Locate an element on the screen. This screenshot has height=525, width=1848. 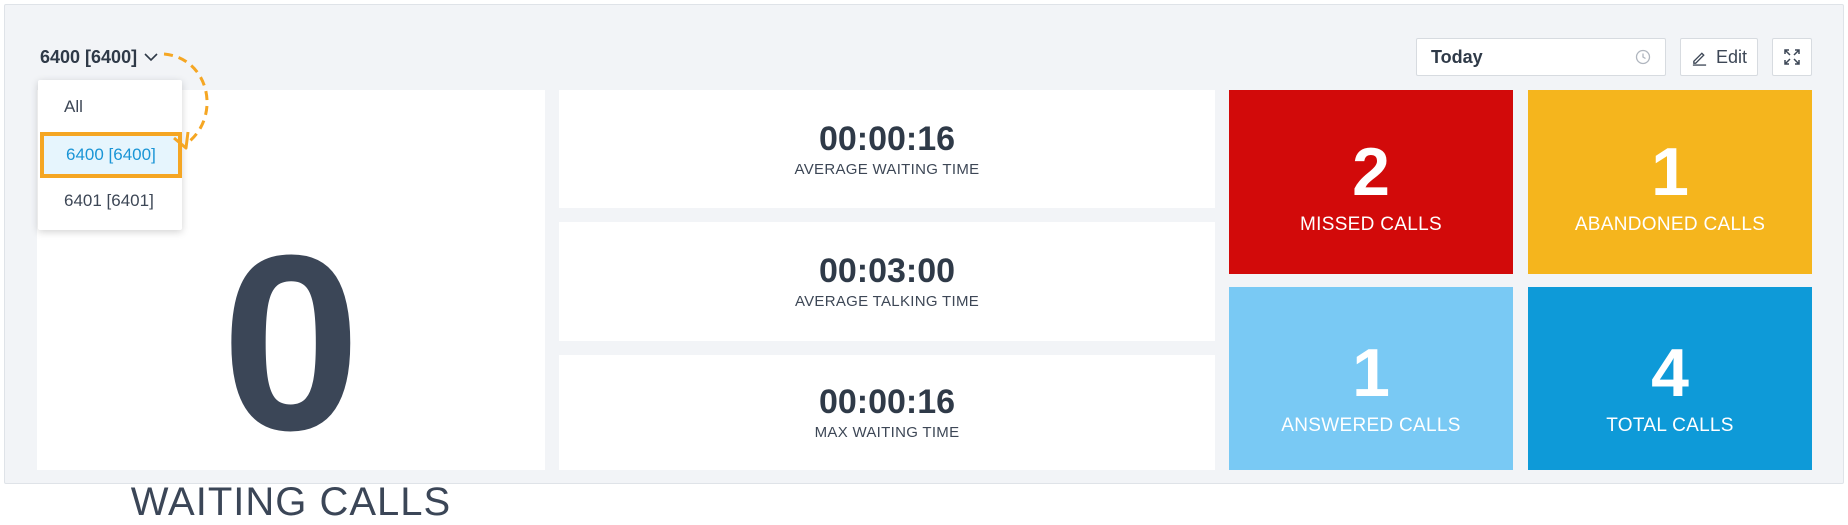
abandoned-calls-count: 1 is located at coordinates (1670, 172).